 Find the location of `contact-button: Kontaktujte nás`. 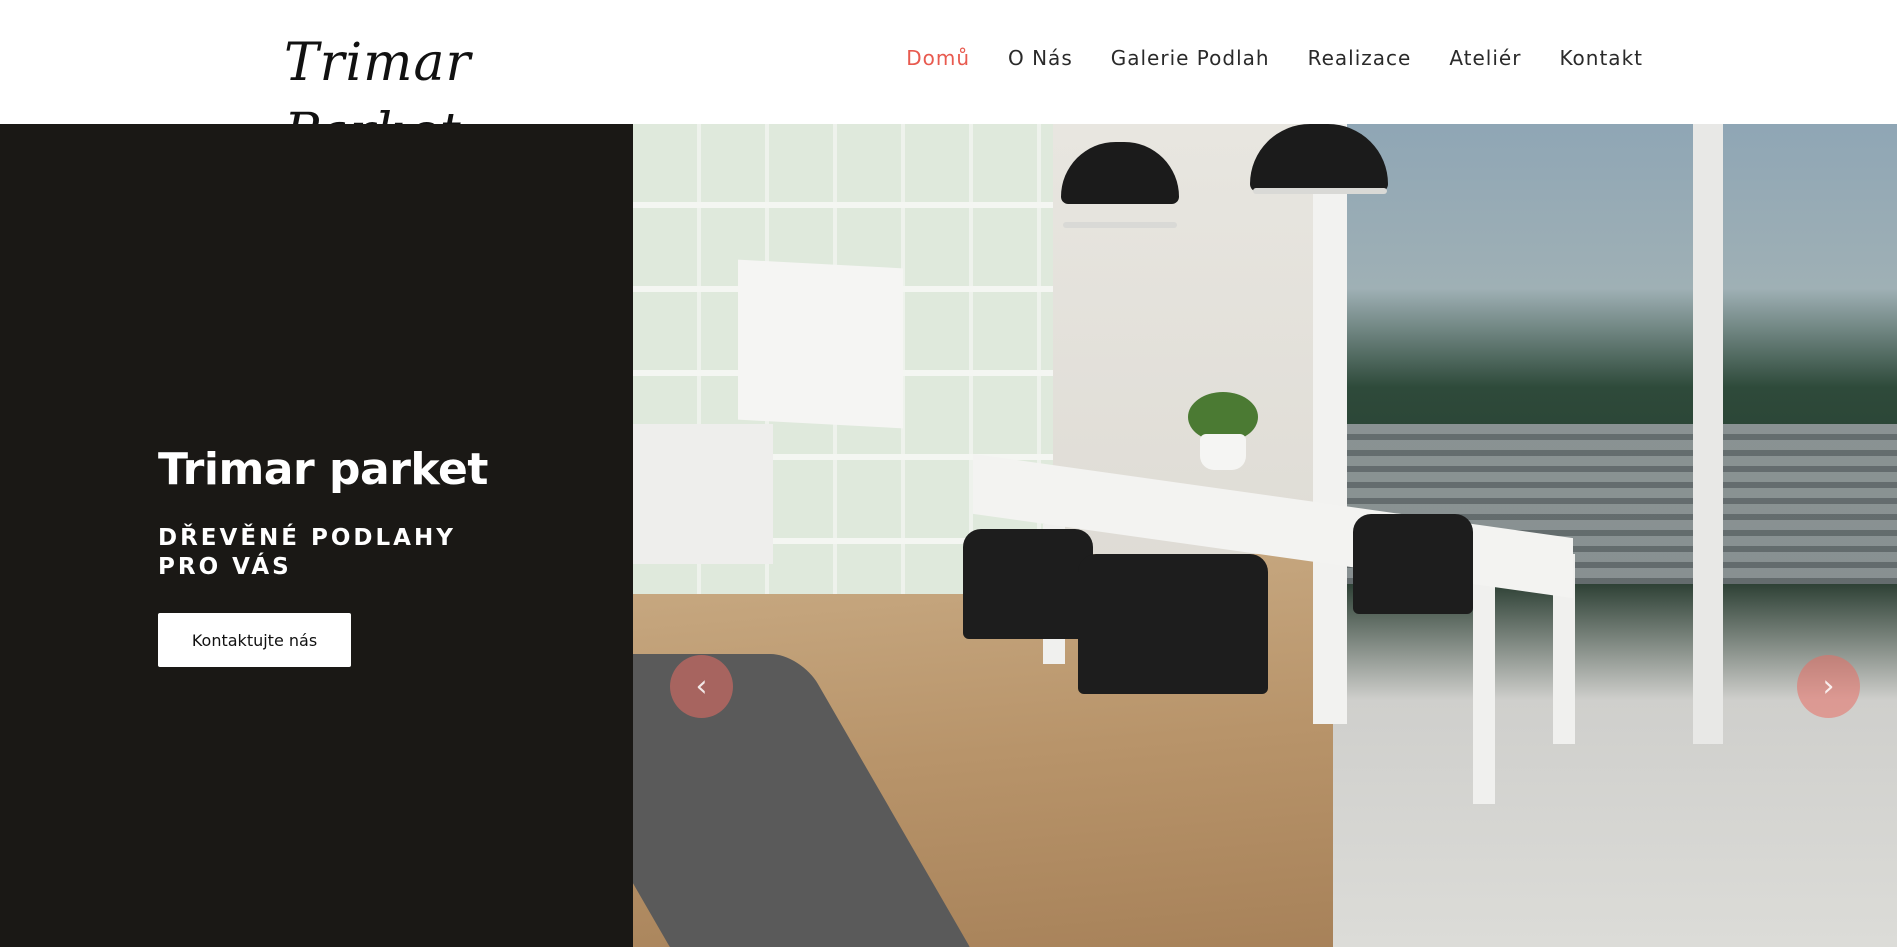

contact-button: Kontaktujte nás is located at coordinates (254, 640).